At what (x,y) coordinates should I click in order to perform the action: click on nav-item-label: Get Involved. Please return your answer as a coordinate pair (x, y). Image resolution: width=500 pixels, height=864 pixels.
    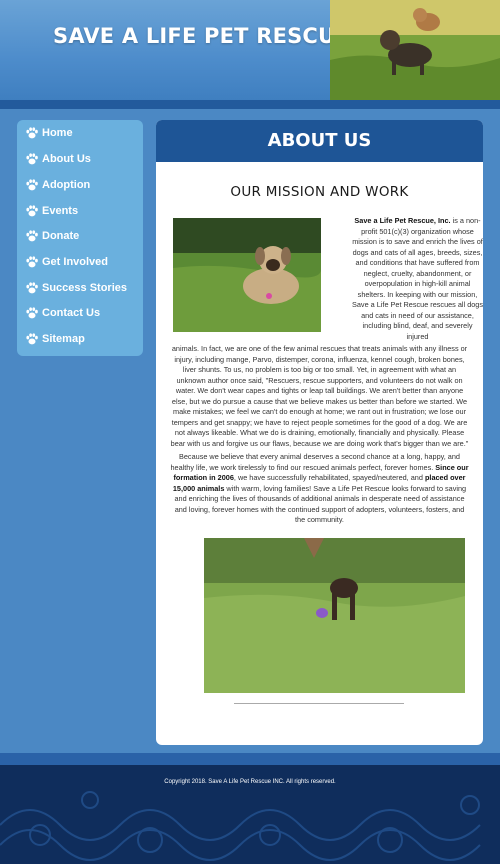
    Looking at the image, I should click on (75, 262).